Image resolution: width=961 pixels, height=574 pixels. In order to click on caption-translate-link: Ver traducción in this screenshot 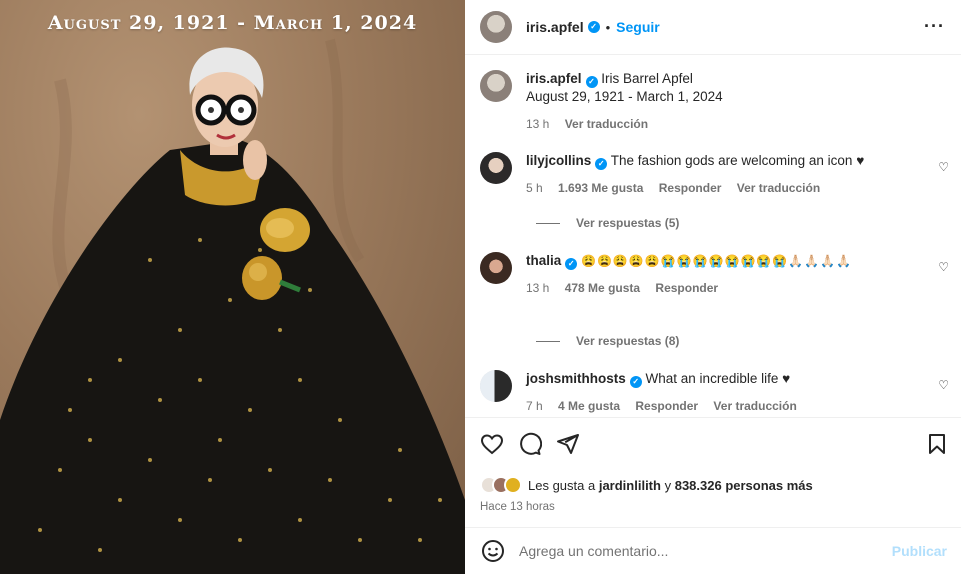, I will do `click(606, 124)`.